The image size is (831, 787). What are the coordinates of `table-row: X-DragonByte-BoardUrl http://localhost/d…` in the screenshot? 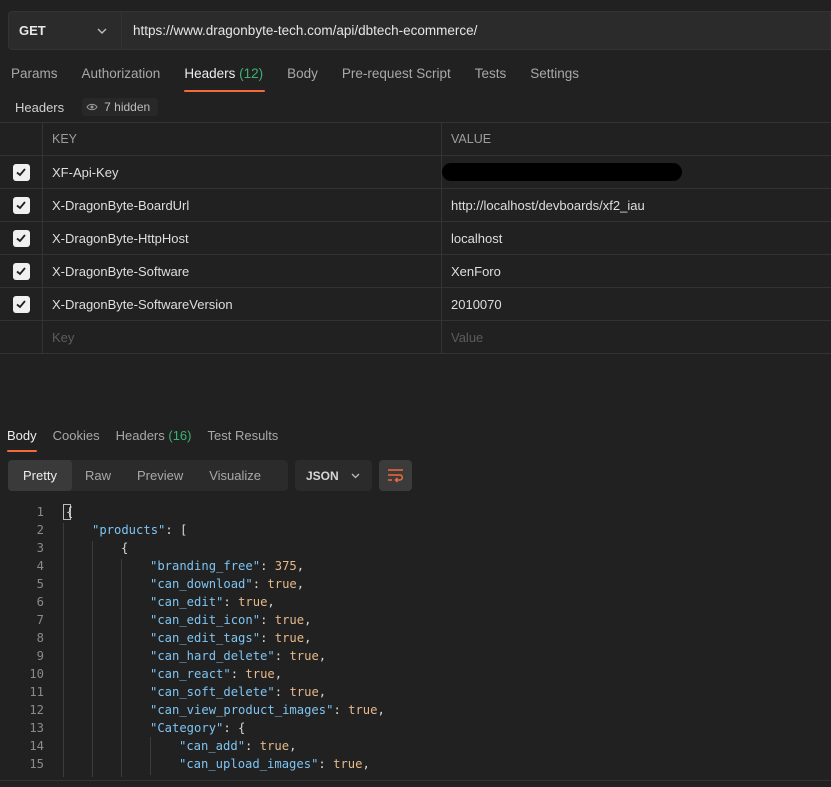 It's located at (415, 205).